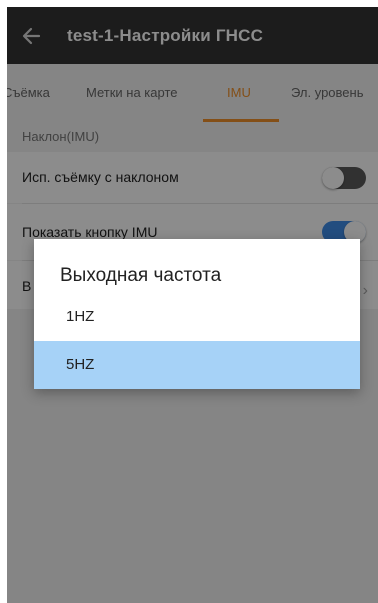 The image size is (378, 603). I want to click on dialog-title: Выходная частота, so click(141, 275).